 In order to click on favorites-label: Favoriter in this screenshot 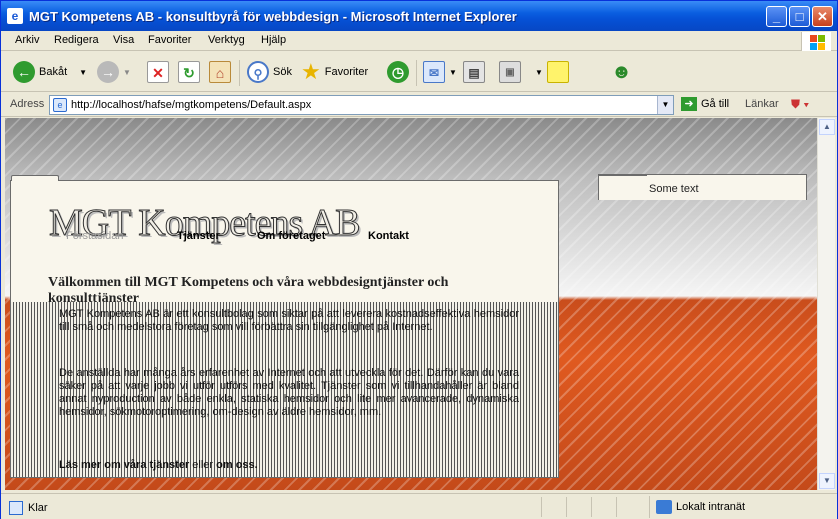, I will do `click(346, 72)`.